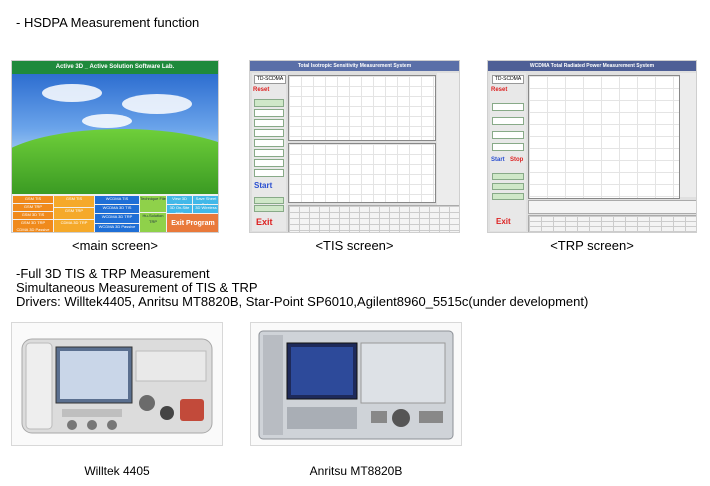 This screenshot has width=710, height=486. I want to click on tis-exit-button: Exit, so click(264, 222).